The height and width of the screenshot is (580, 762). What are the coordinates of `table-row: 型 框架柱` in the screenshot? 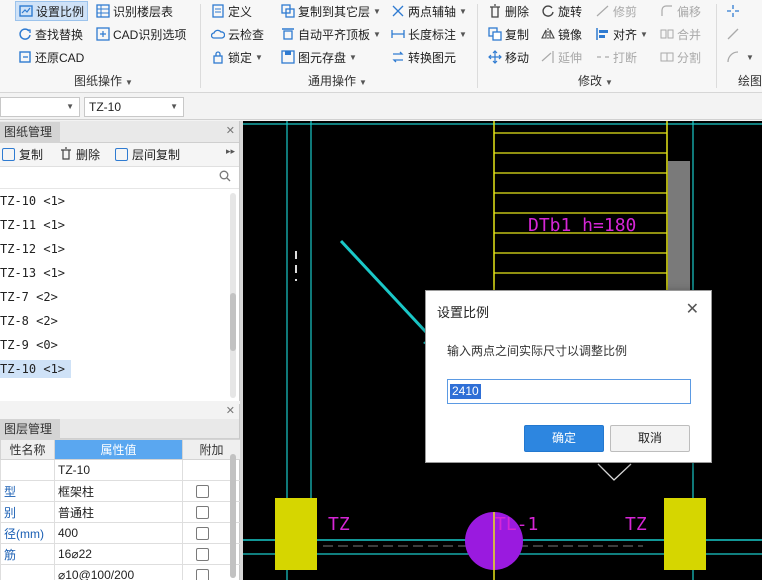 It's located at (120, 491).